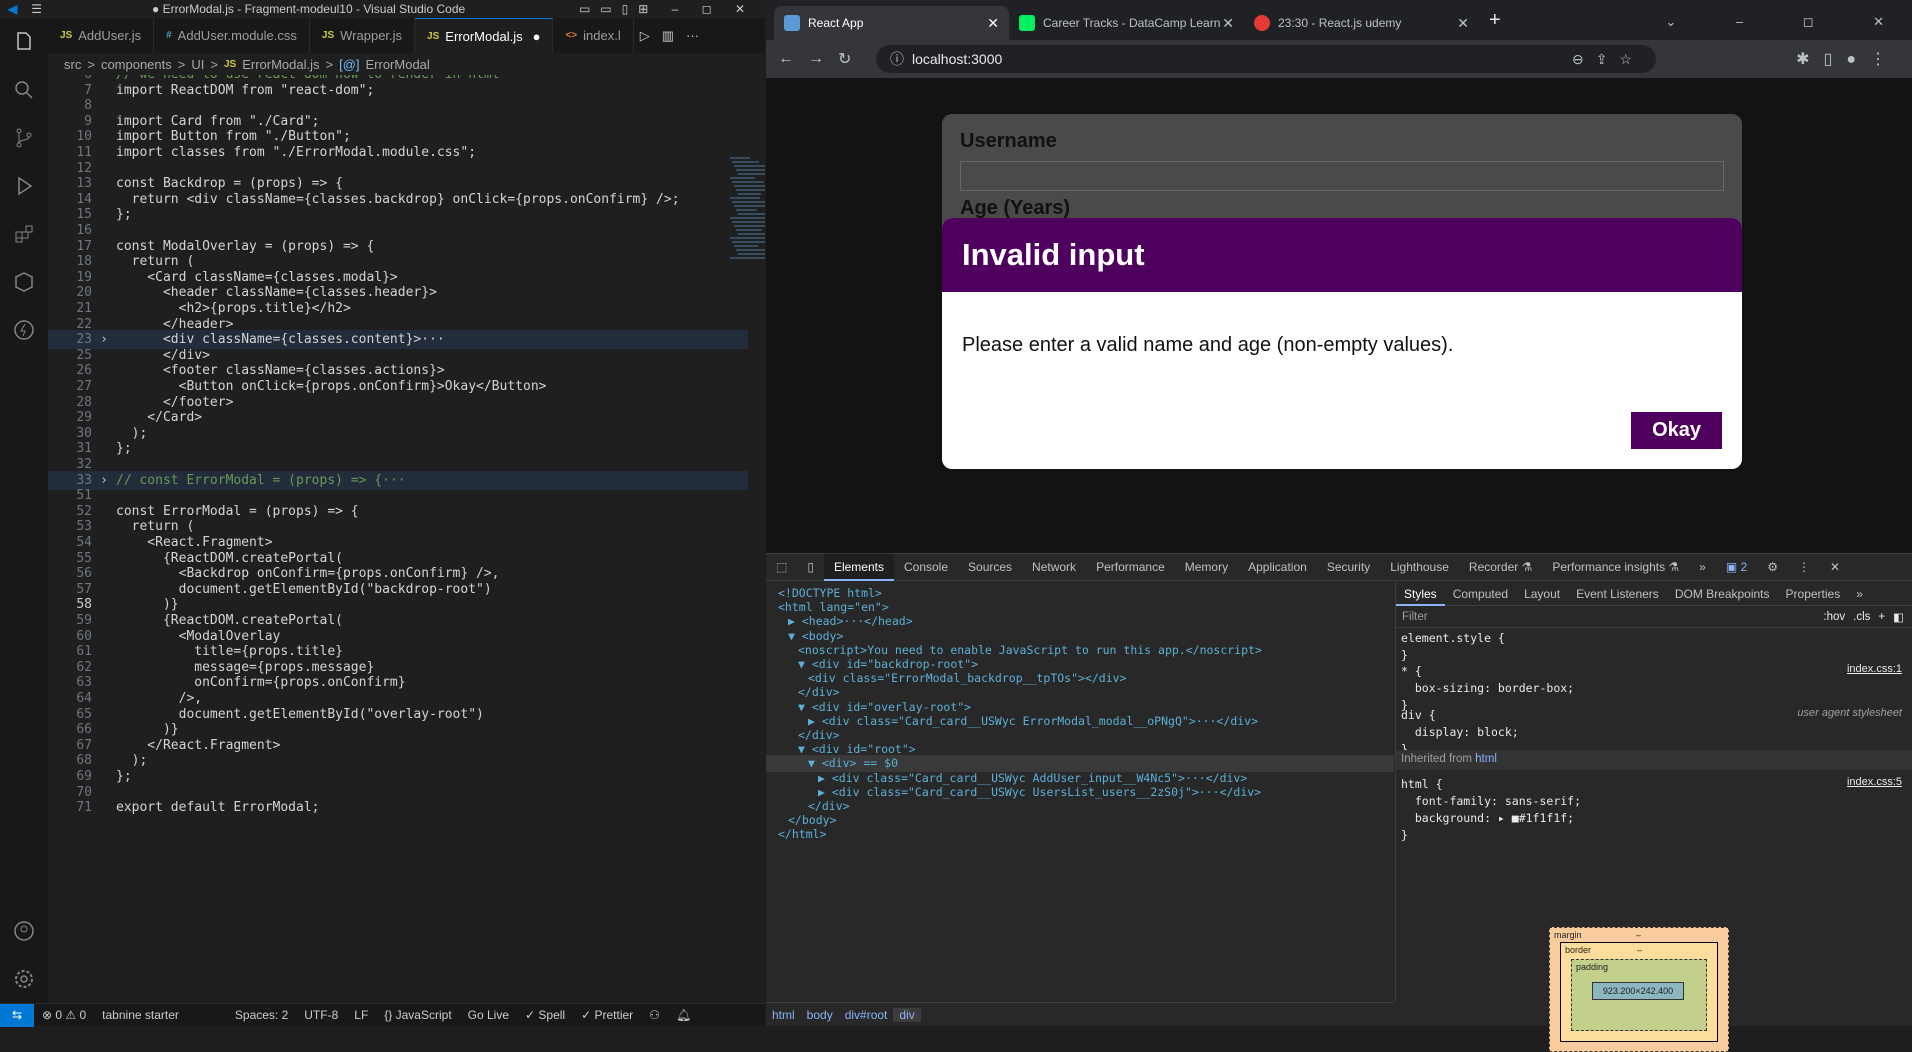 Image resolution: width=1912 pixels, height=1052 pixels. I want to click on encoding-status: UTF-8, so click(321, 1015).